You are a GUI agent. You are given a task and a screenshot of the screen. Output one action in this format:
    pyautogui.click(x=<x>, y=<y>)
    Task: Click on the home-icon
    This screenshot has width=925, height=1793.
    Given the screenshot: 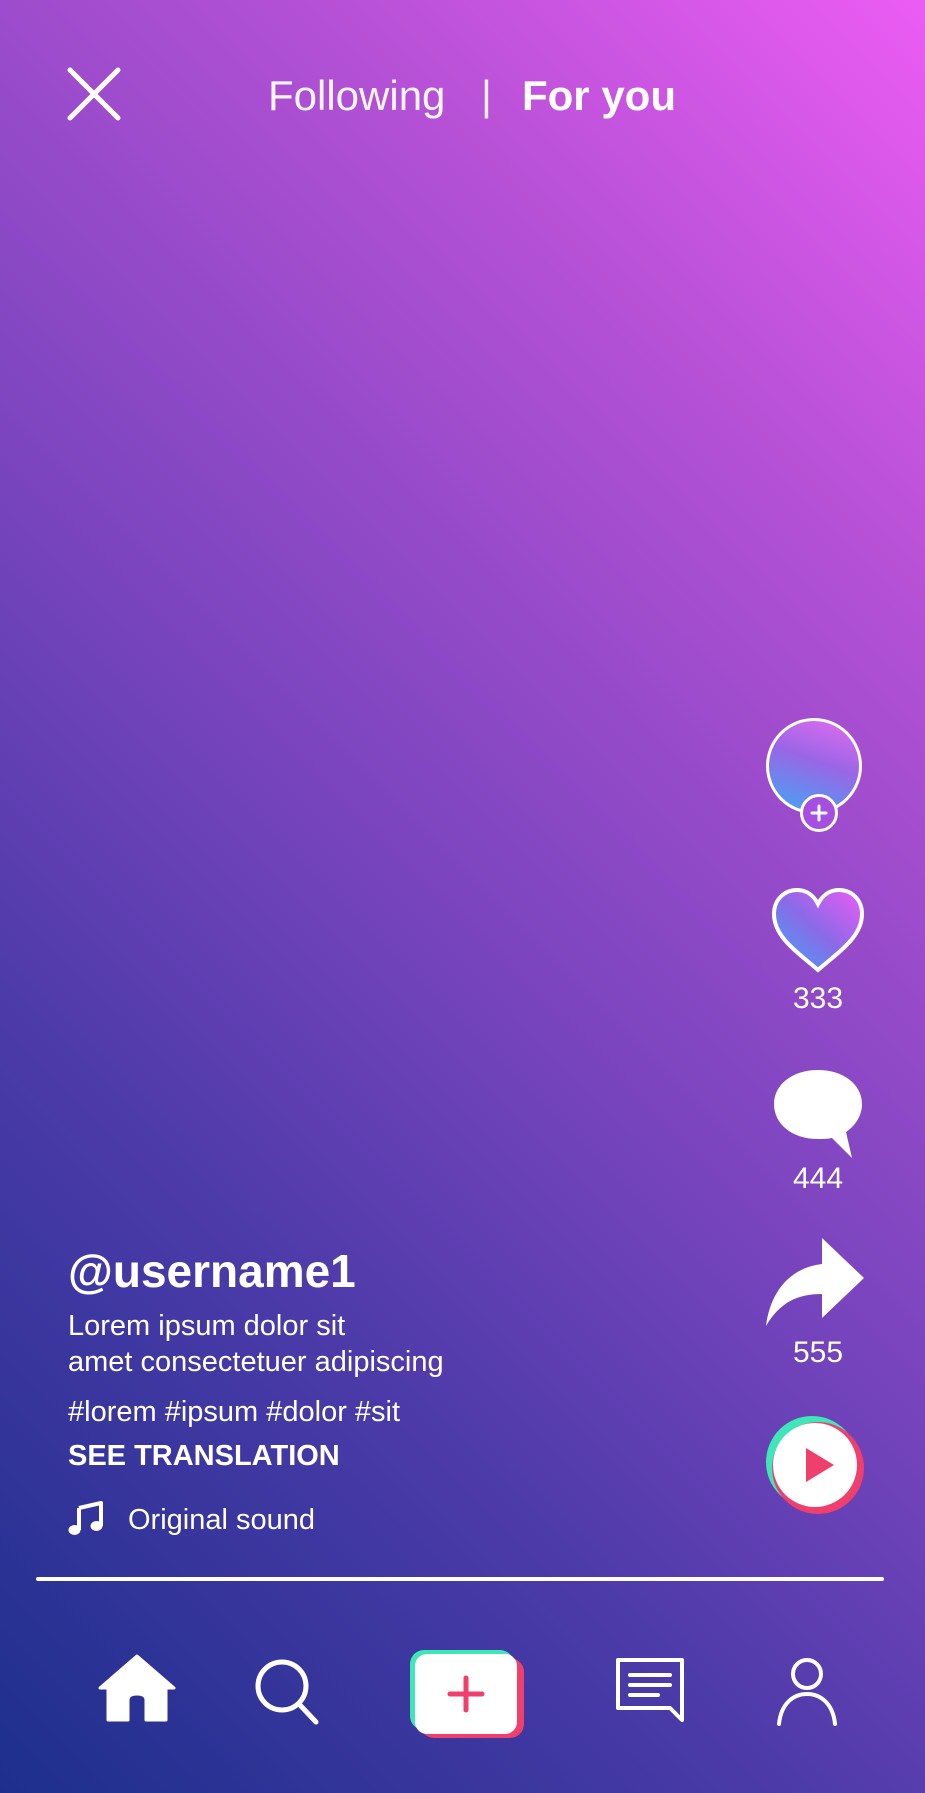 What is the action you would take?
    pyautogui.click(x=137, y=1688)
    